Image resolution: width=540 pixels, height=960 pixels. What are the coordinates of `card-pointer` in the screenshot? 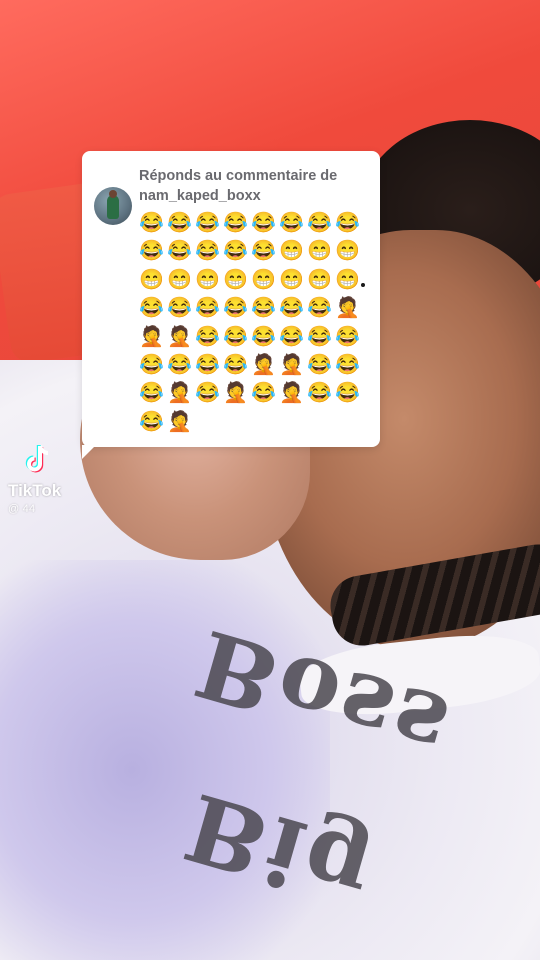 It's located at (89, 452).